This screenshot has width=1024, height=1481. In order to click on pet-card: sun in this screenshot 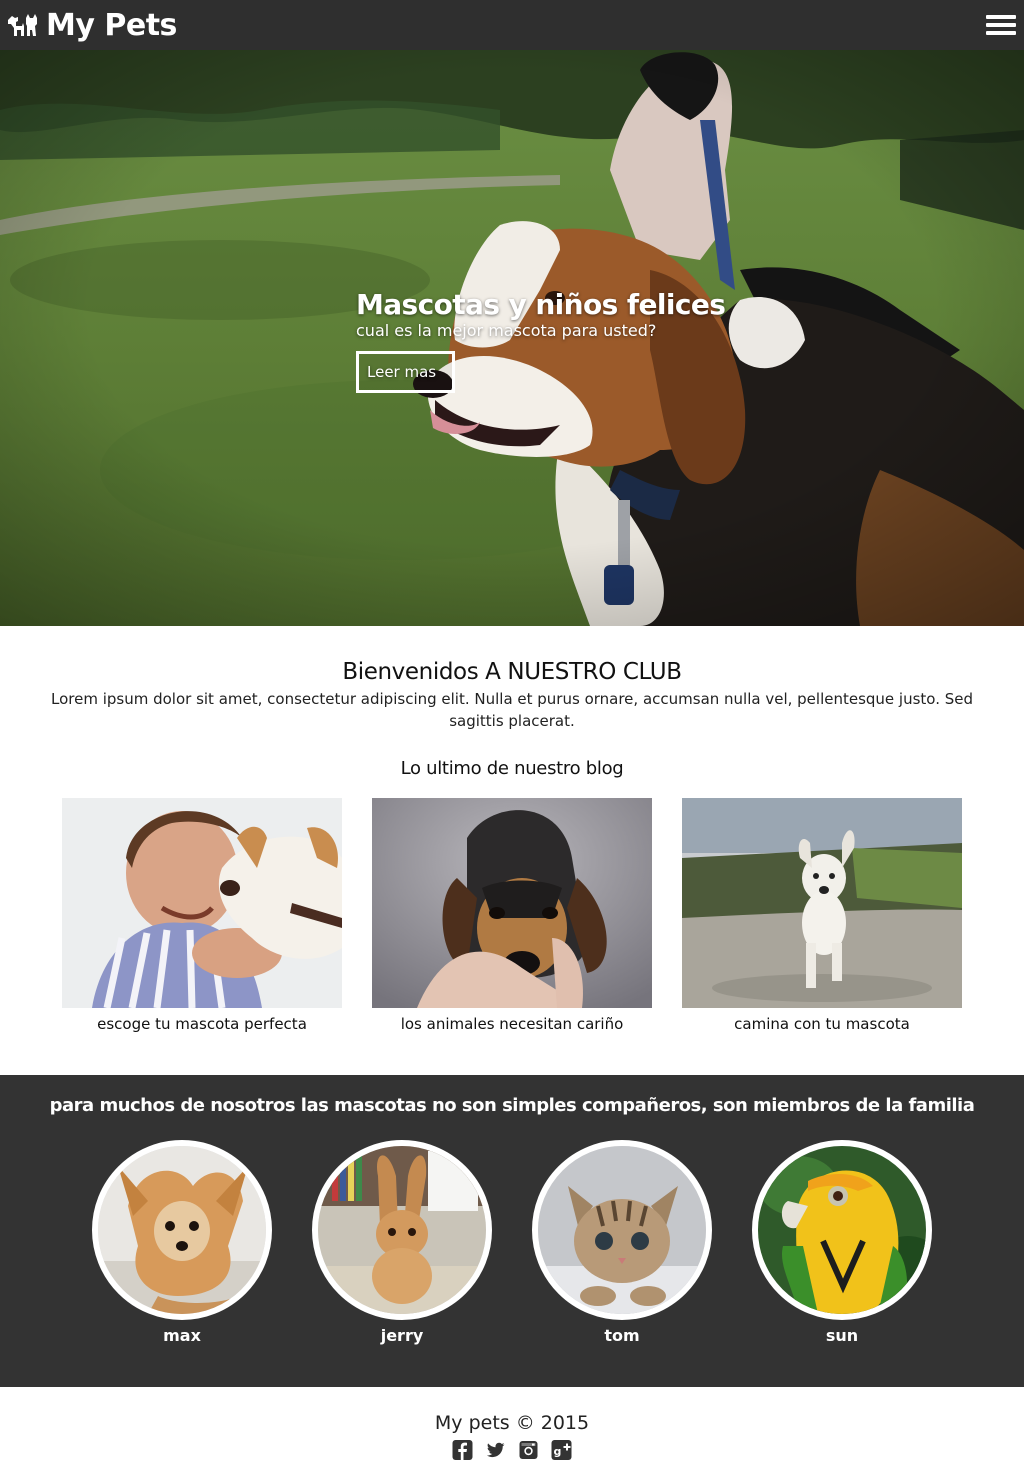, I will do `click(842, 1242)`.